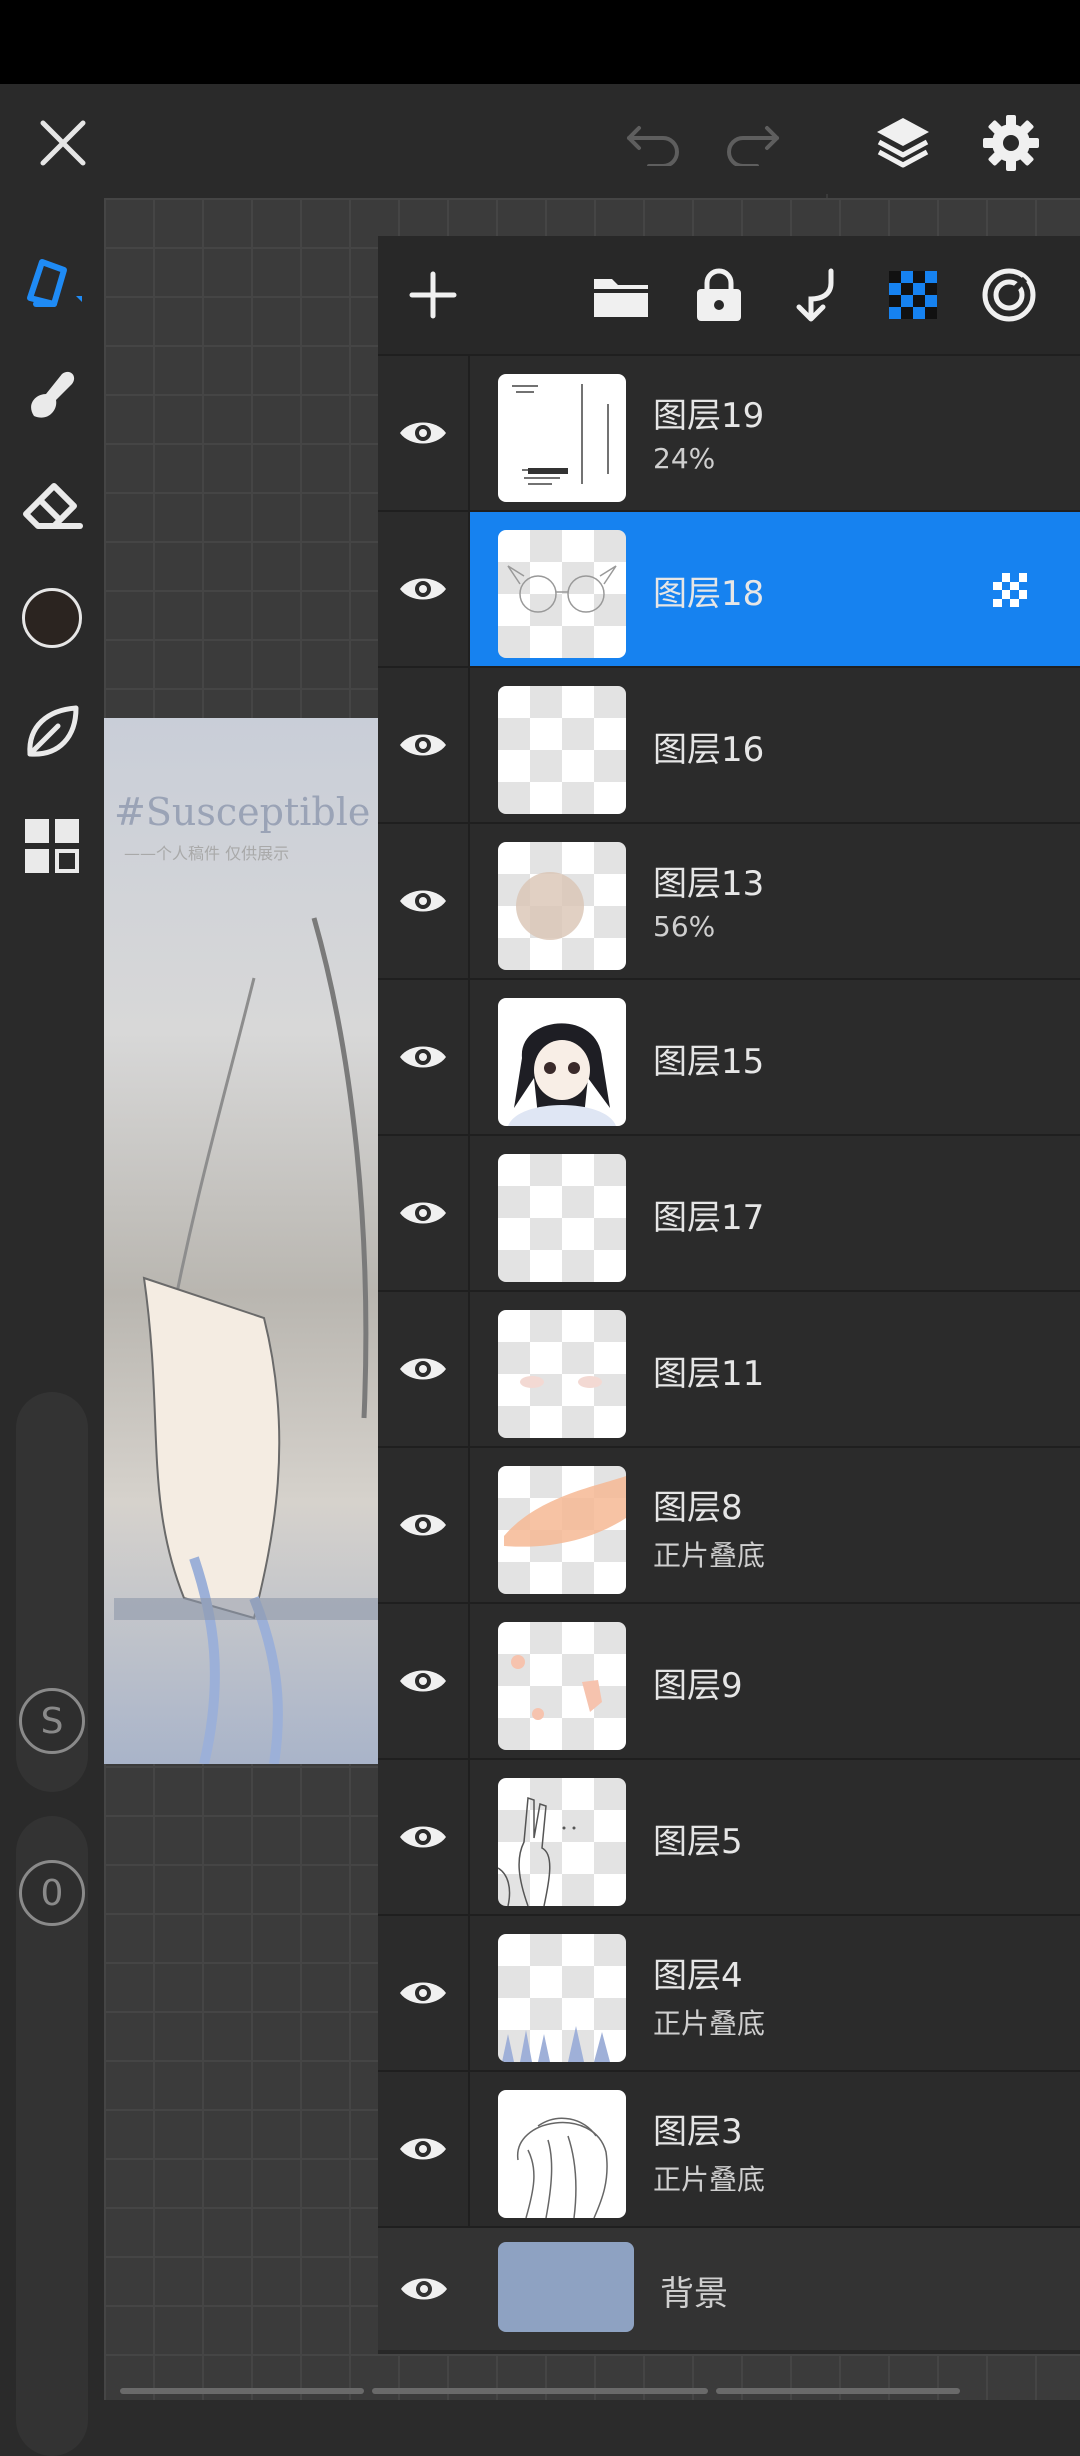 This screenshot has width=1080, height=2456. Describe the element at coordinates (694, 2294) in the screenshot. I see `background-label: 背景` at that location.